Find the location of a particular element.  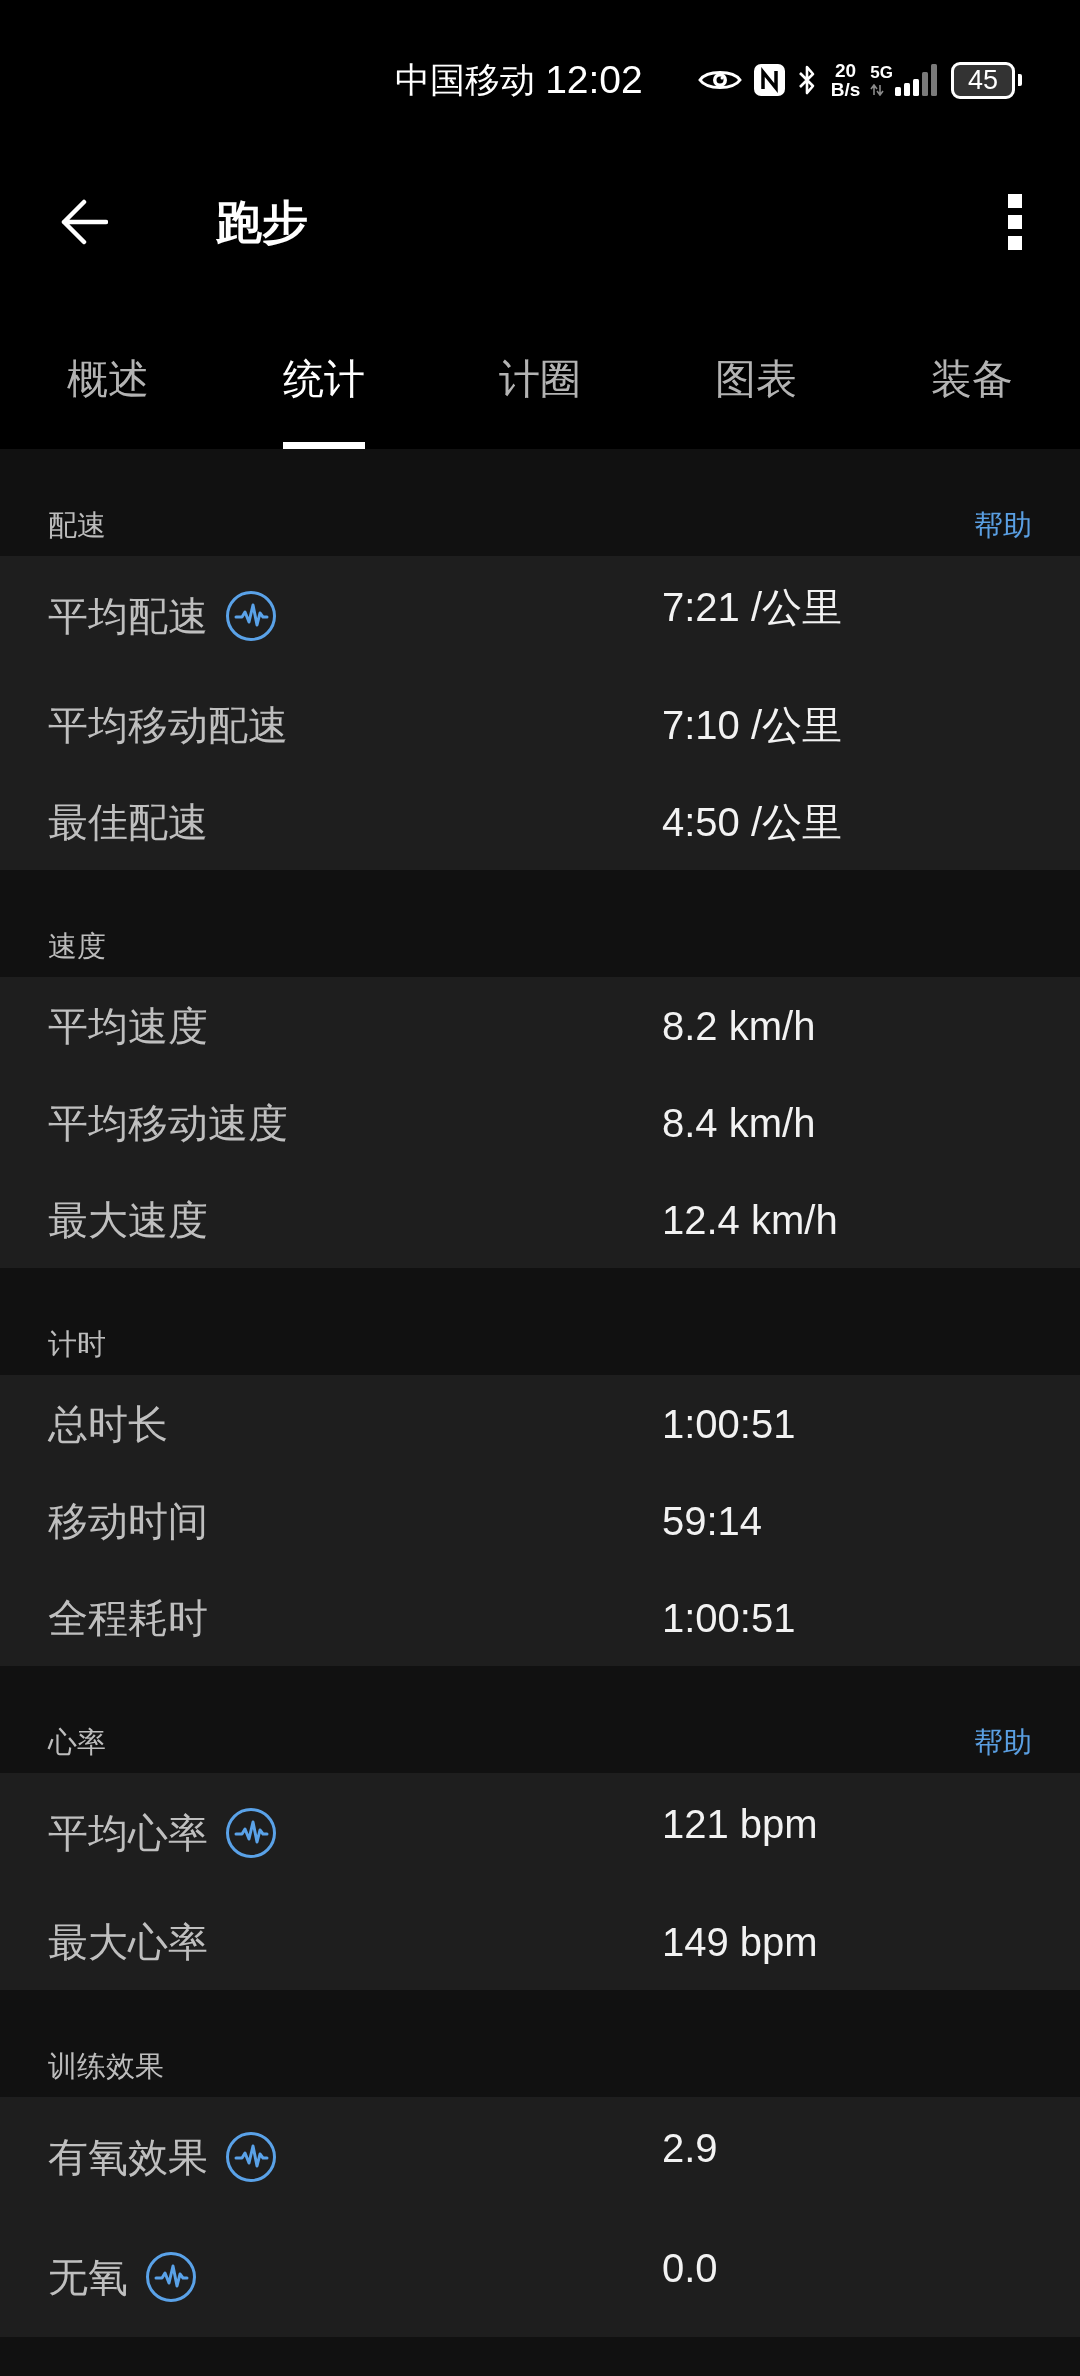

stat-value: 8.2 km/h is located at coordinates (739, 1026).